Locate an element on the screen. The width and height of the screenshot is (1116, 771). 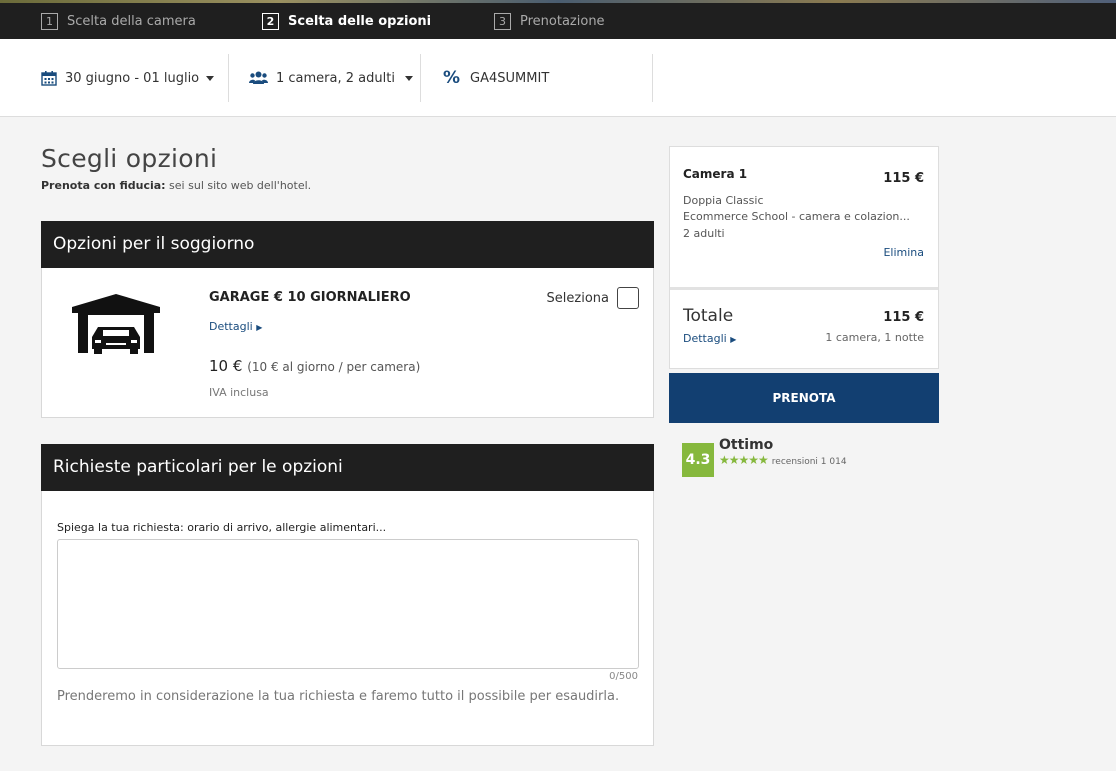
summary-room-price: 115 € is located at coordinates (903, 178).